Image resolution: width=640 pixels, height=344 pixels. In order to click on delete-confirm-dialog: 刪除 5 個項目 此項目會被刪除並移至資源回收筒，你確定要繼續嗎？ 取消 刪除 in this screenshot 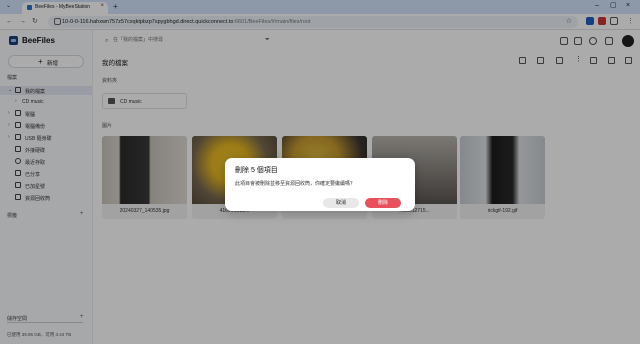, I will do `click(320, 184)`.